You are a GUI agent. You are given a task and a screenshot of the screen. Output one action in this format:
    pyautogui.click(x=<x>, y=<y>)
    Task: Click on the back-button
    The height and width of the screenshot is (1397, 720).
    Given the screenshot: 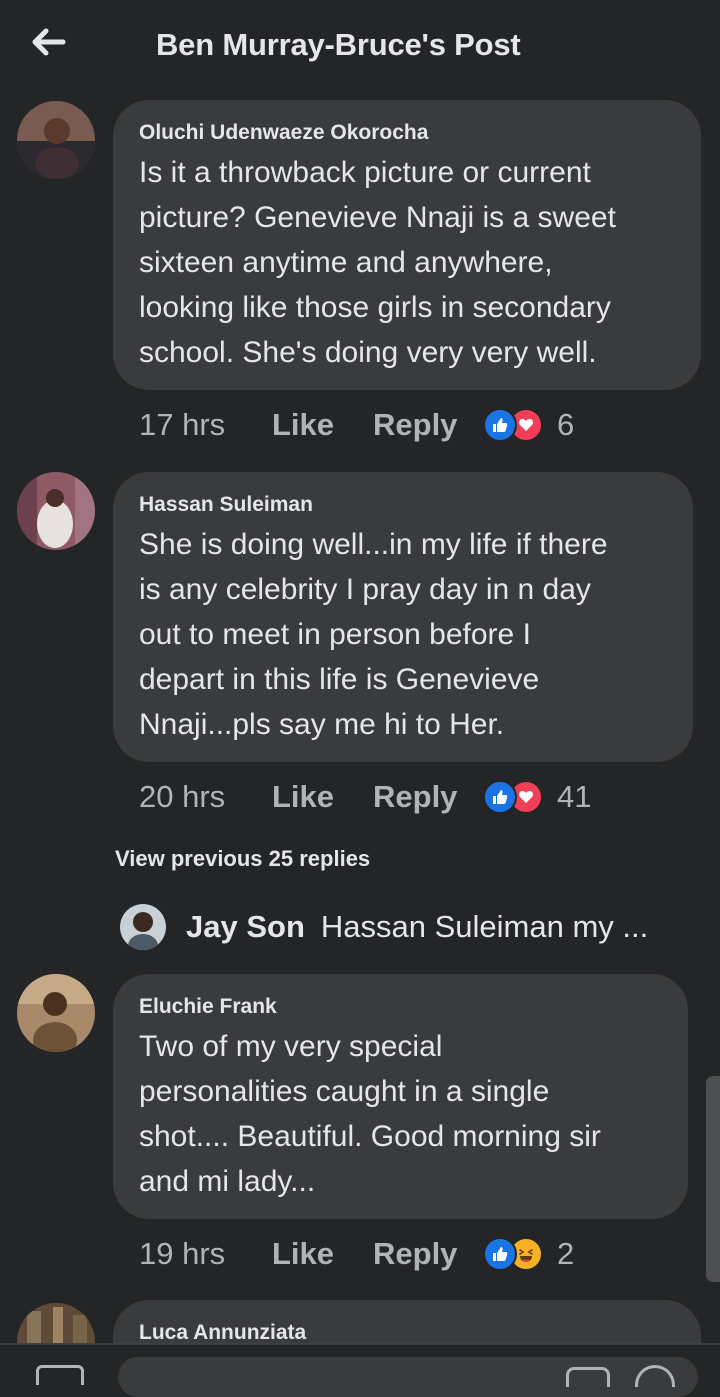 What is the action you would take?
    pyautogui.click(x=48, y=42)
    